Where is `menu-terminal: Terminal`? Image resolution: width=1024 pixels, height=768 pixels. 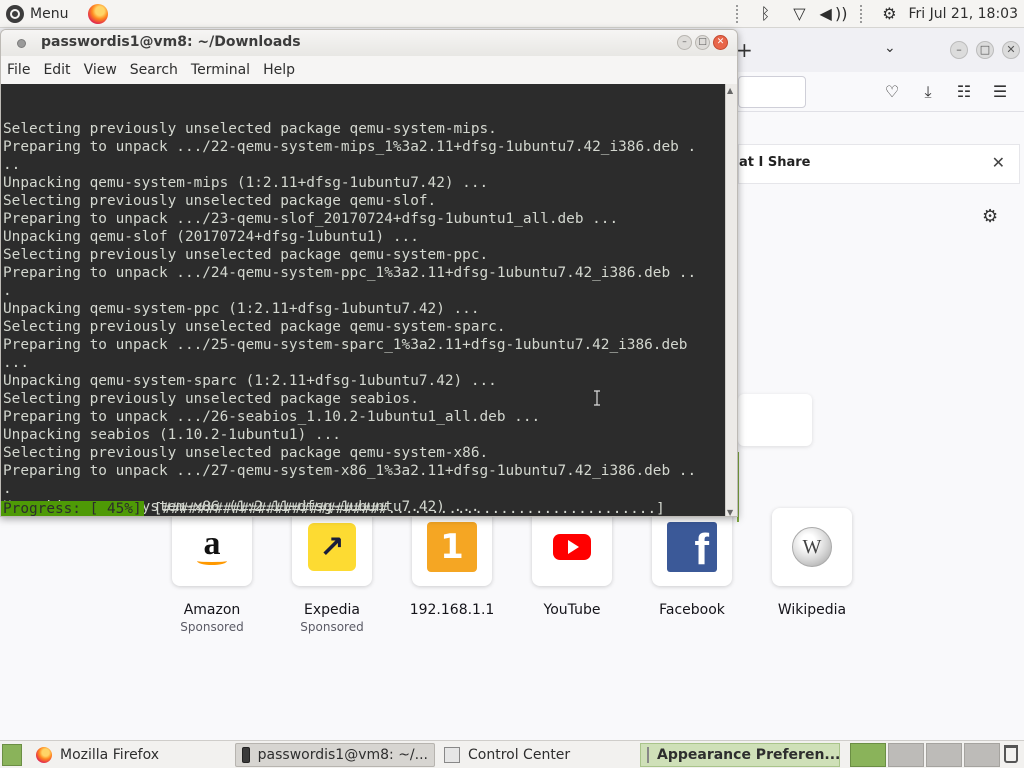
menu-terminal: Terminal is located at coordinates (220, 70).